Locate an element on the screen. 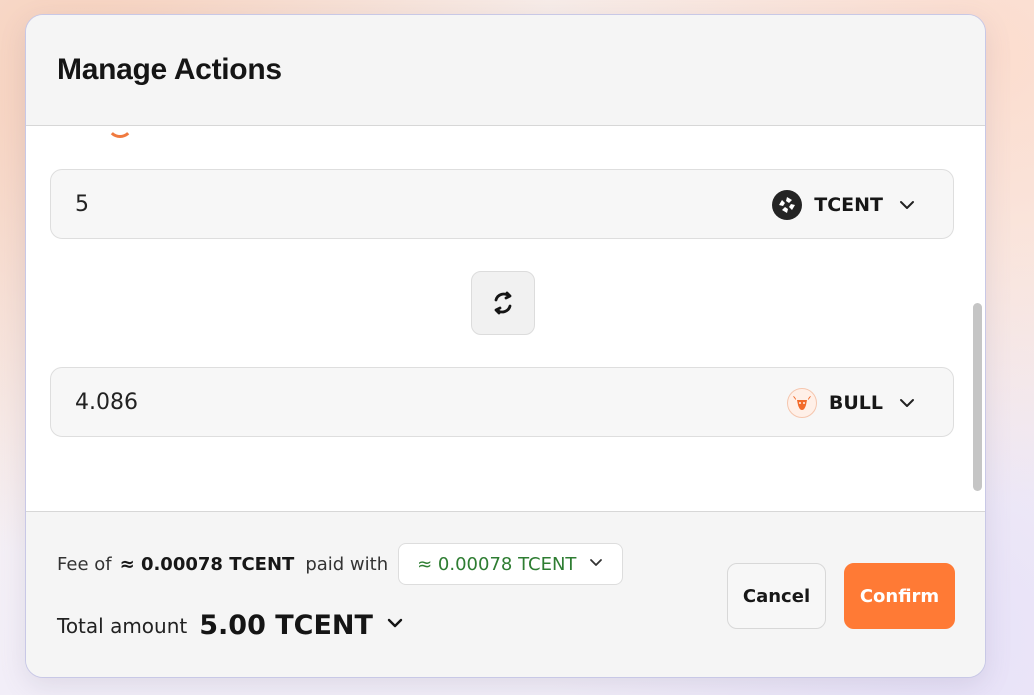 This screenshot has height=695, width=1034. from-amount-field: 5 TCENT is located at coordinates (502, 204).